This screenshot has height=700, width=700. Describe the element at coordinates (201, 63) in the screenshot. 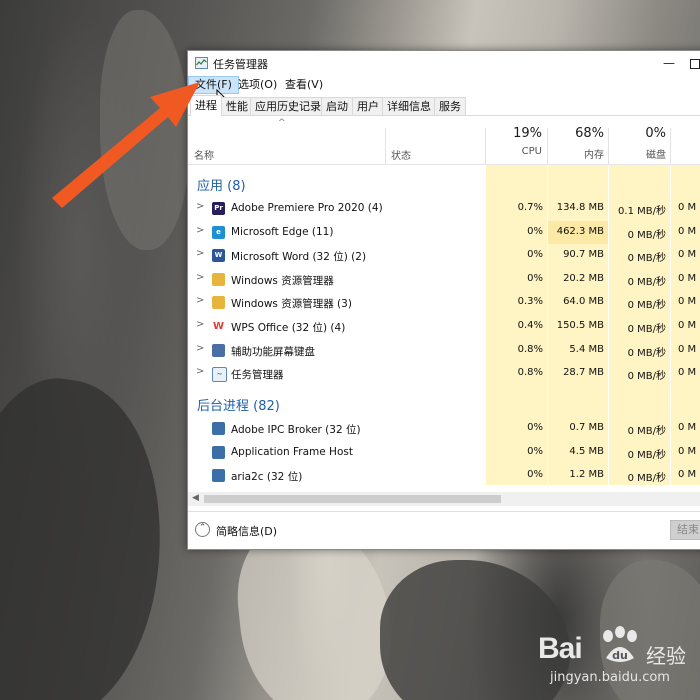

I see `task-manager-icon` at that location.